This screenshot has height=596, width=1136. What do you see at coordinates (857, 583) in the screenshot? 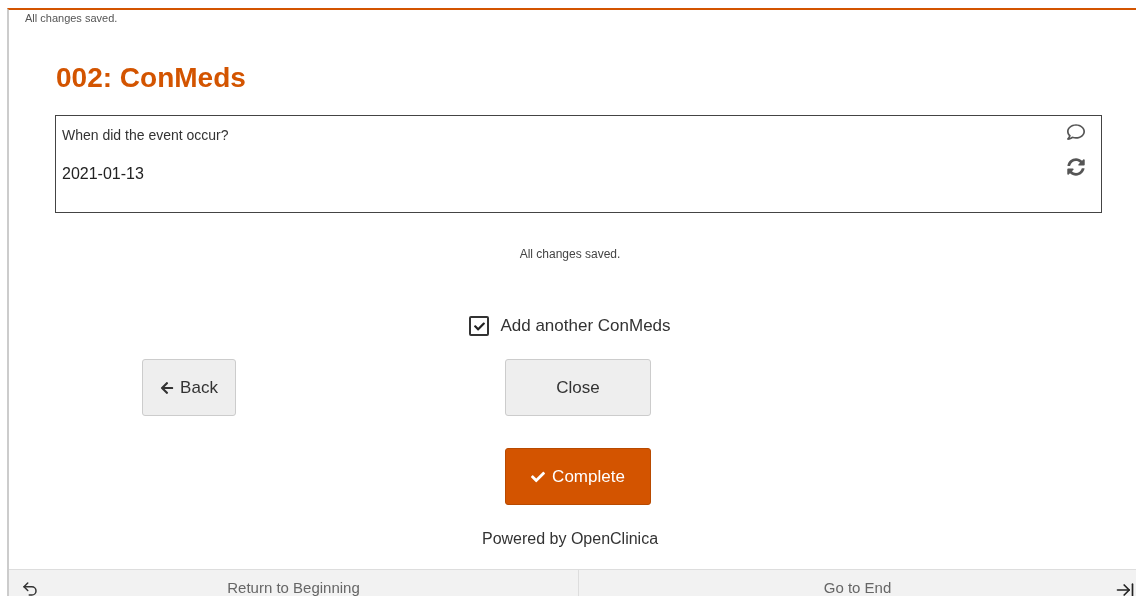
I see `go-to-end-button: Go to End` at bounding box center [857, 583].